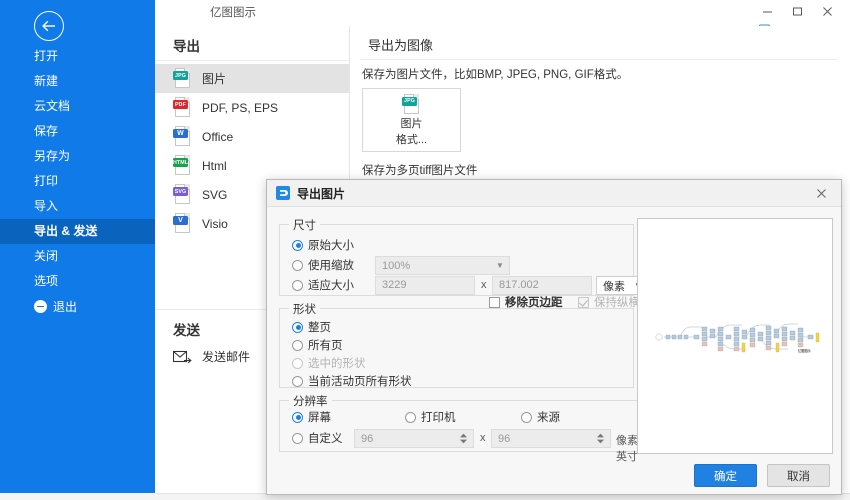  I want to click on window-title: 亿图图示, so click(233, 13).